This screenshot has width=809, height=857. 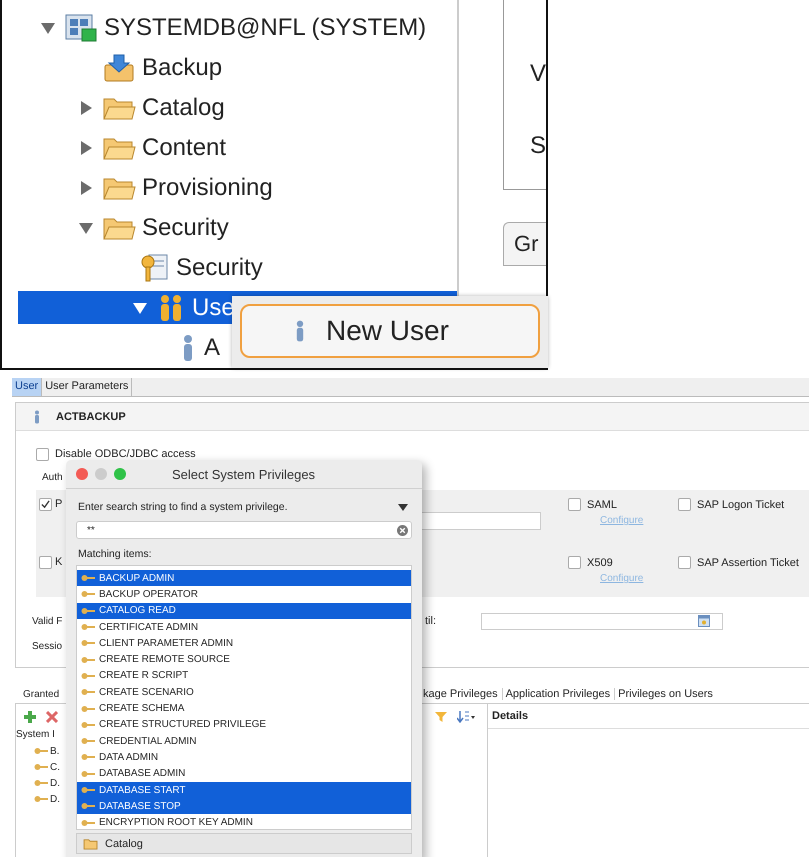 I want to click on checkbox-label: SAP Assertion Ticket, so click(x=748, y=562).